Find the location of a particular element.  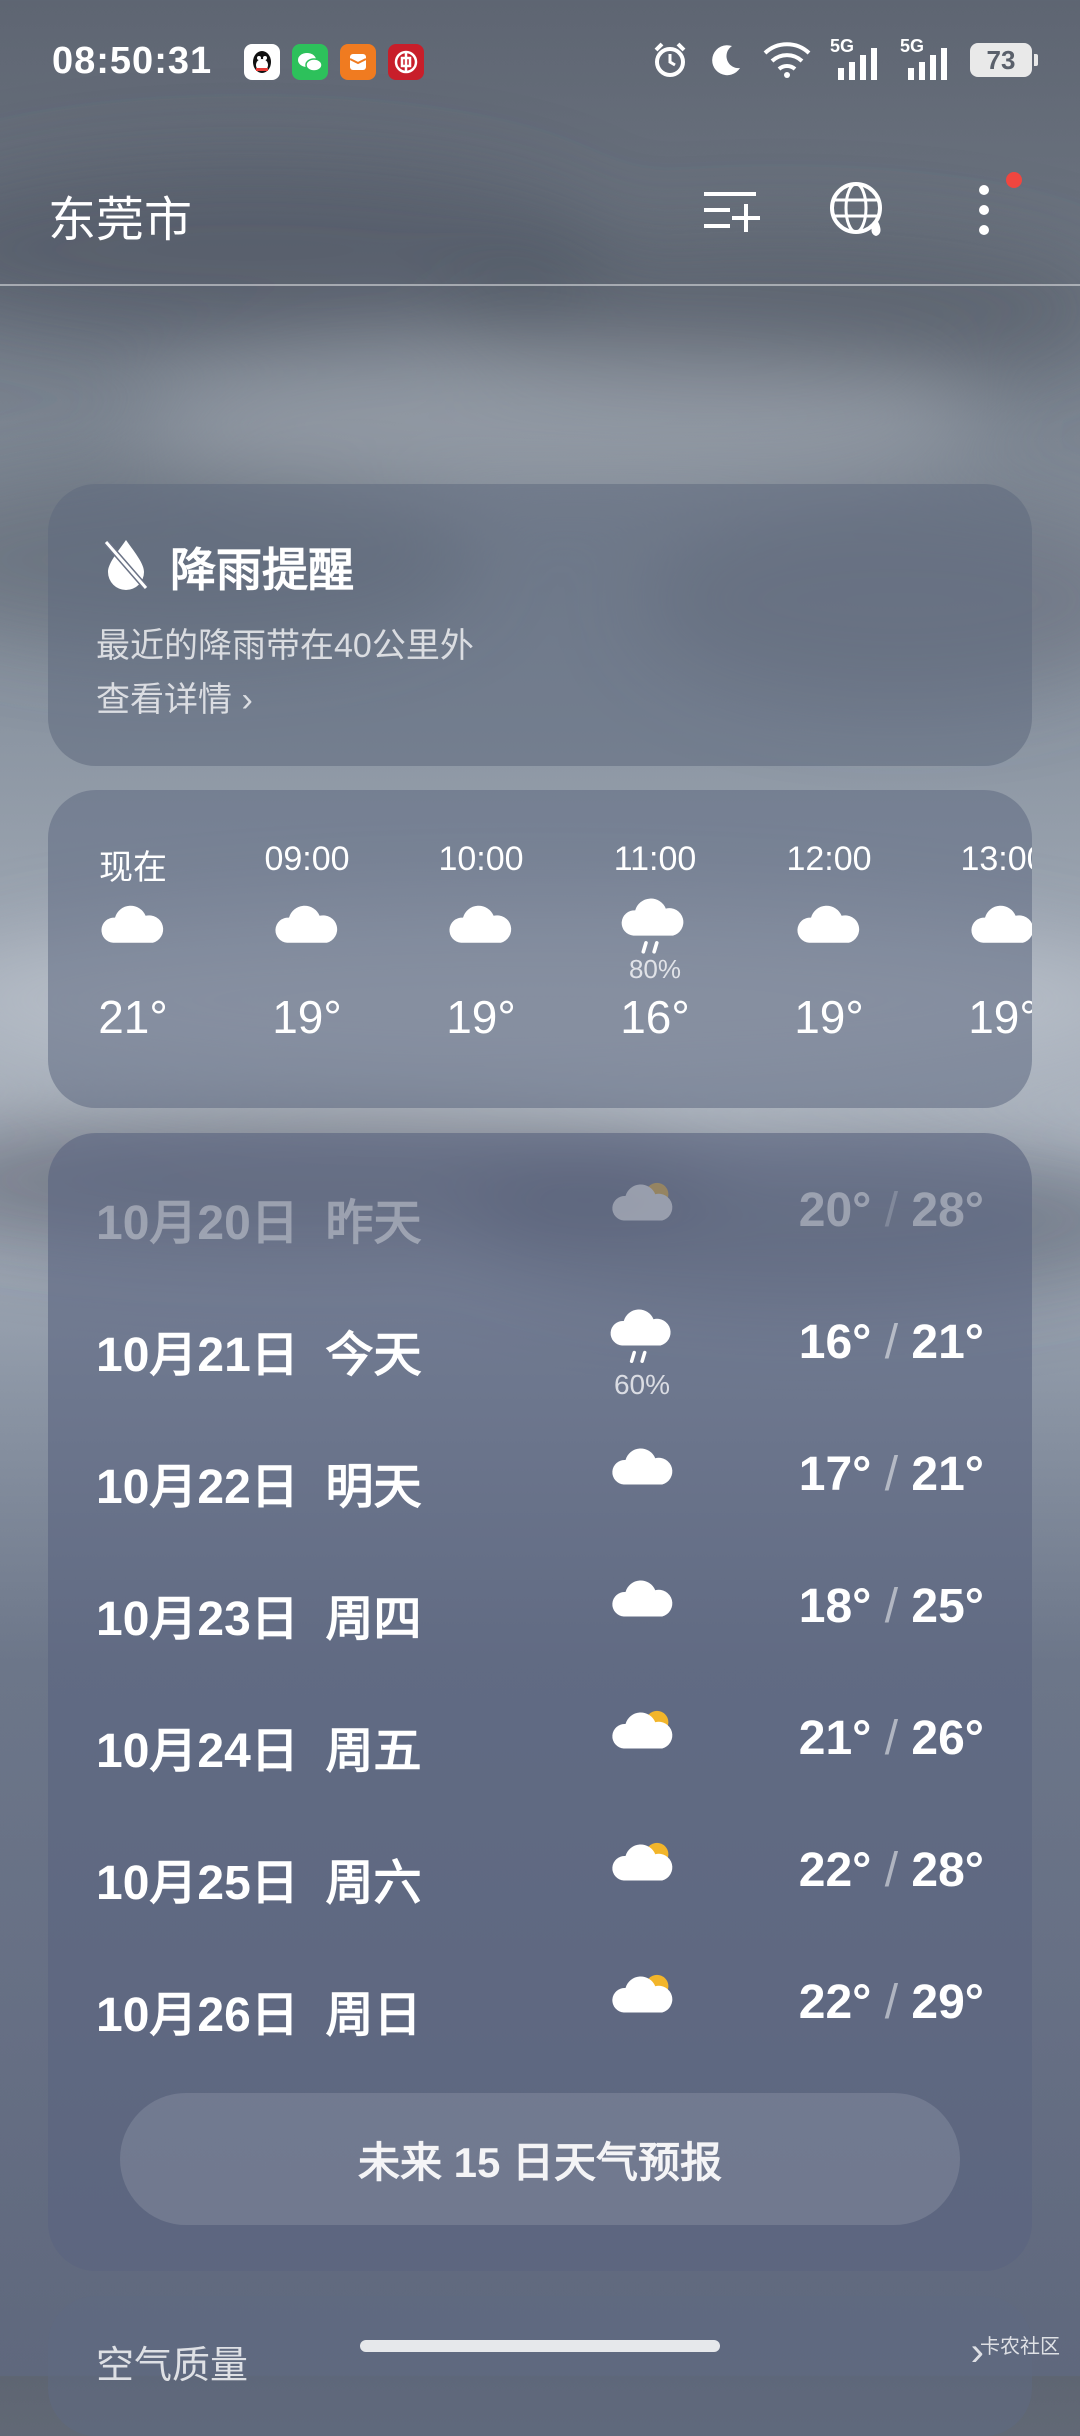

hourly-item: 现在 21° is located at coordinates (133, 942).